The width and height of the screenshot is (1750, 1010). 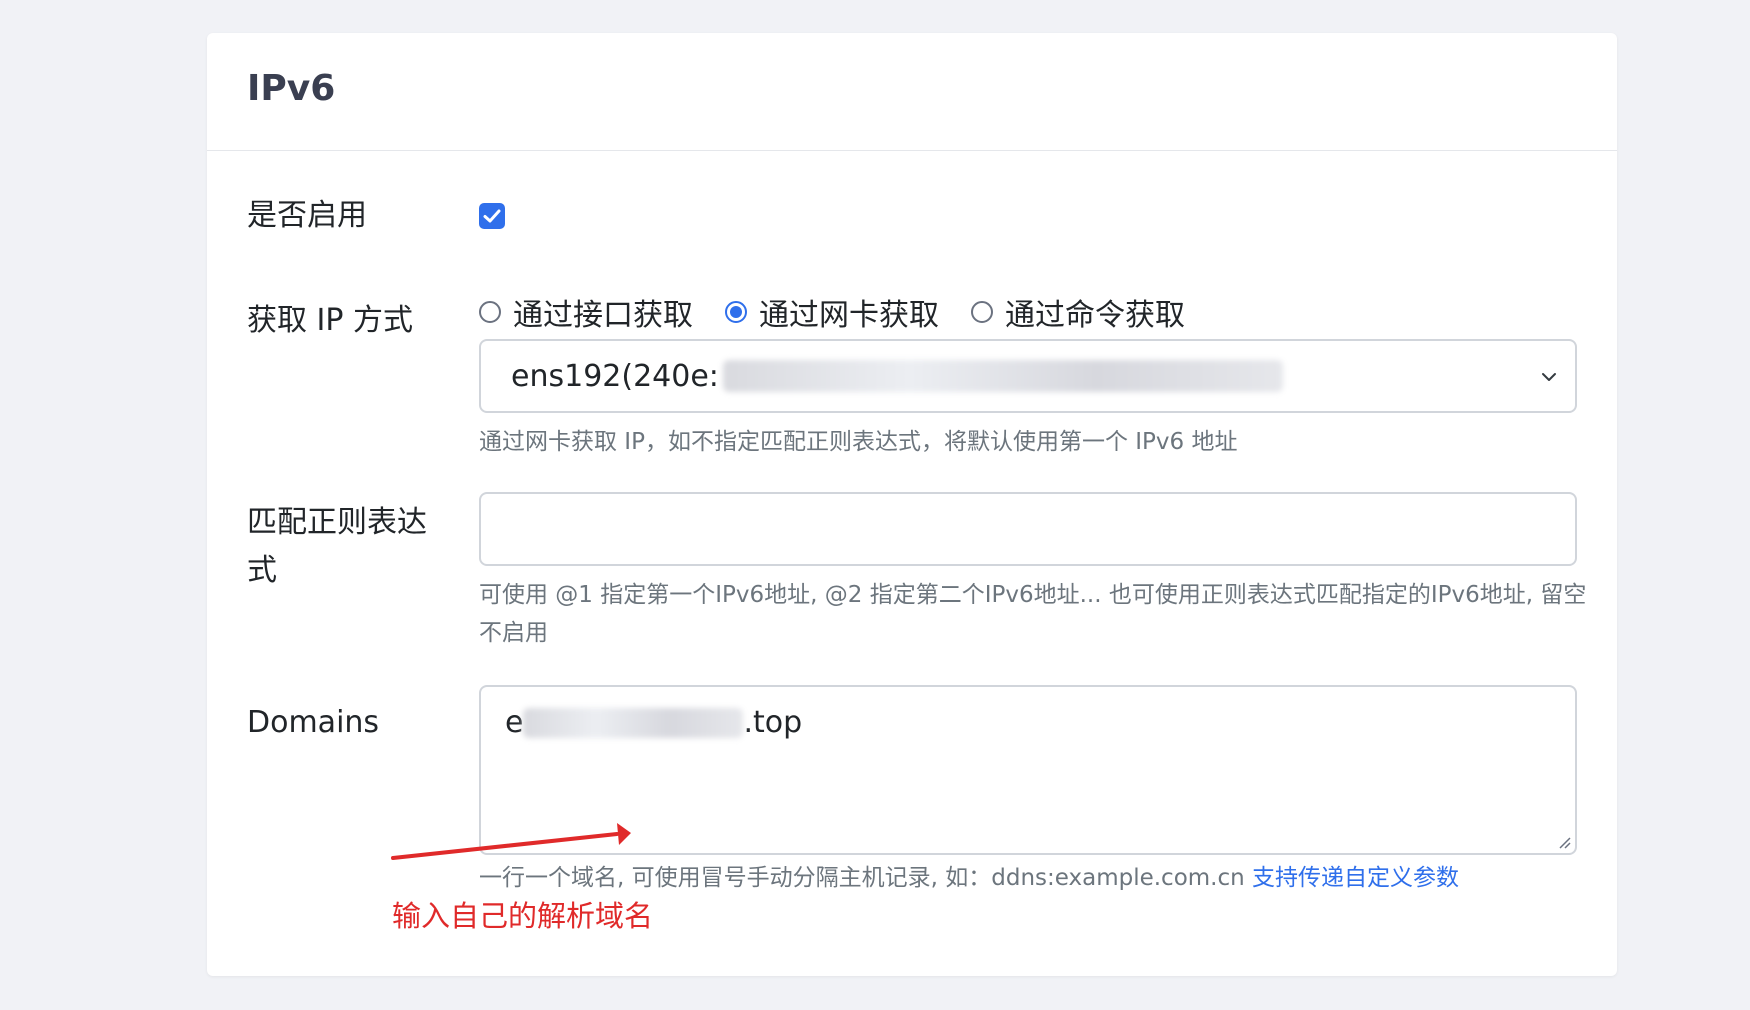 I want to click on regex-label: 匹配正则表达式, so click(x=337, y=546).